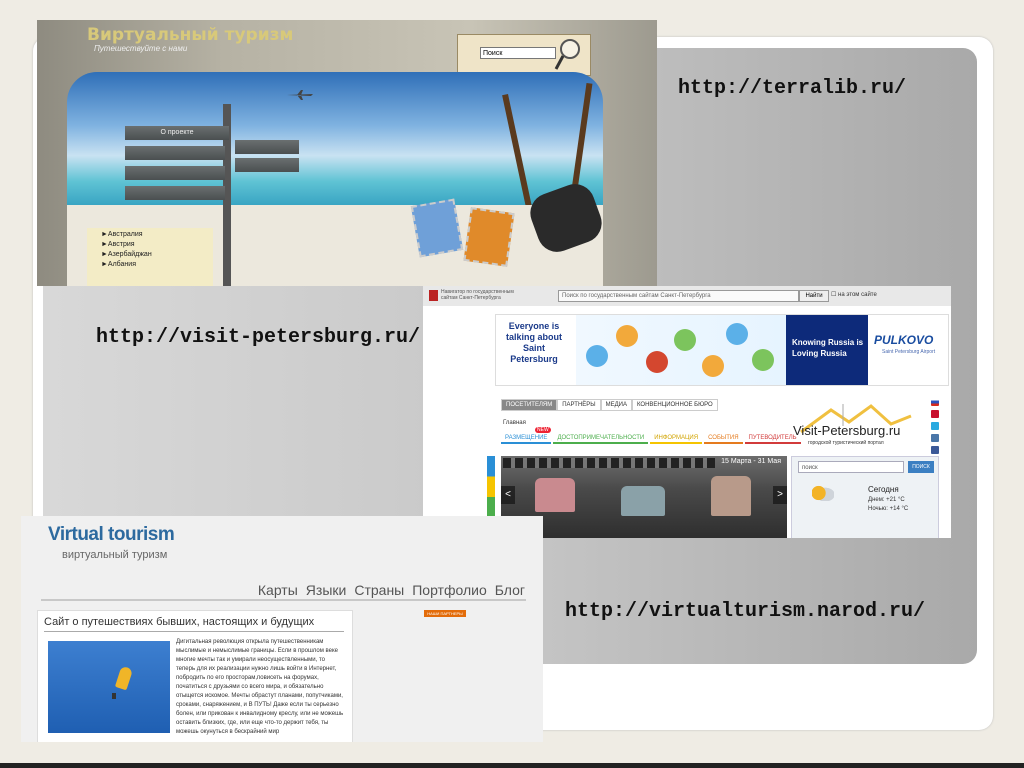 This screenshot has height=768, width=1024. I want to click on site-title: Virtual tourism, so click(111, 535).